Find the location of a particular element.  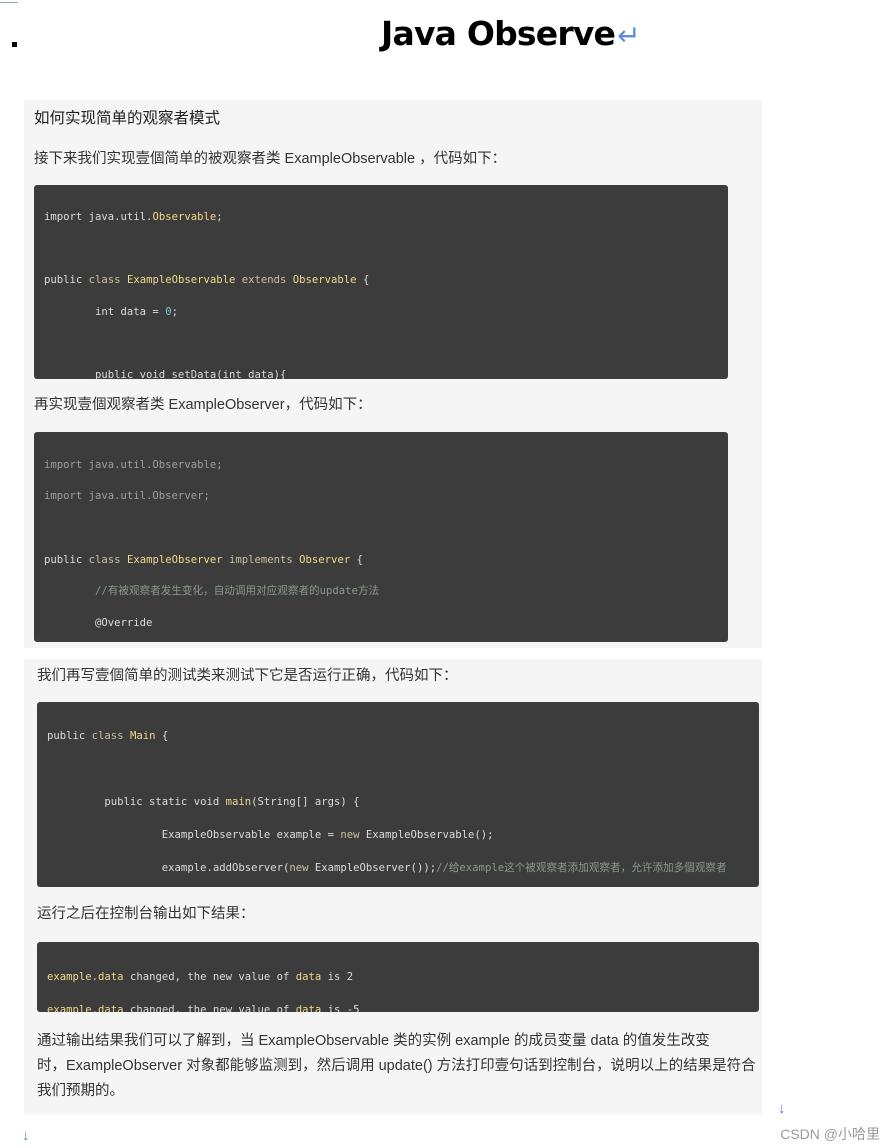

conclusion-line: 我们预期的。 is located at coordinates (80, 1091).